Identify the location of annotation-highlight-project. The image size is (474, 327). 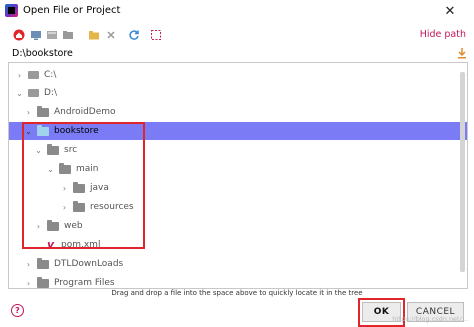
(83, 185).